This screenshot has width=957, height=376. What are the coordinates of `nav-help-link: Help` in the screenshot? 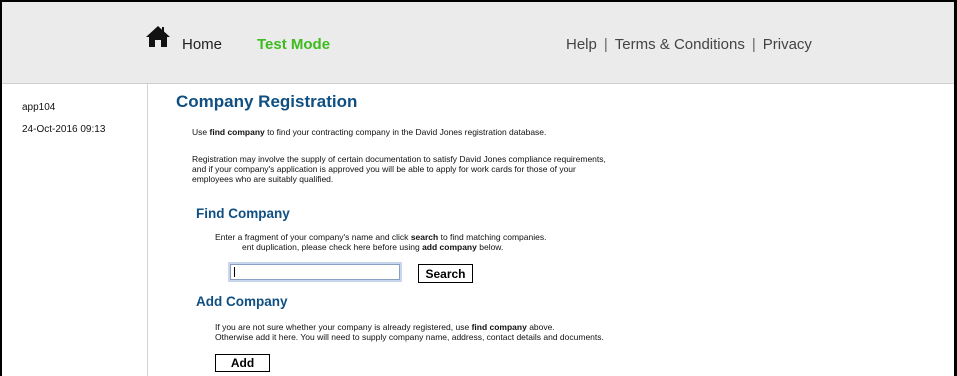 It's located at (581, 44).